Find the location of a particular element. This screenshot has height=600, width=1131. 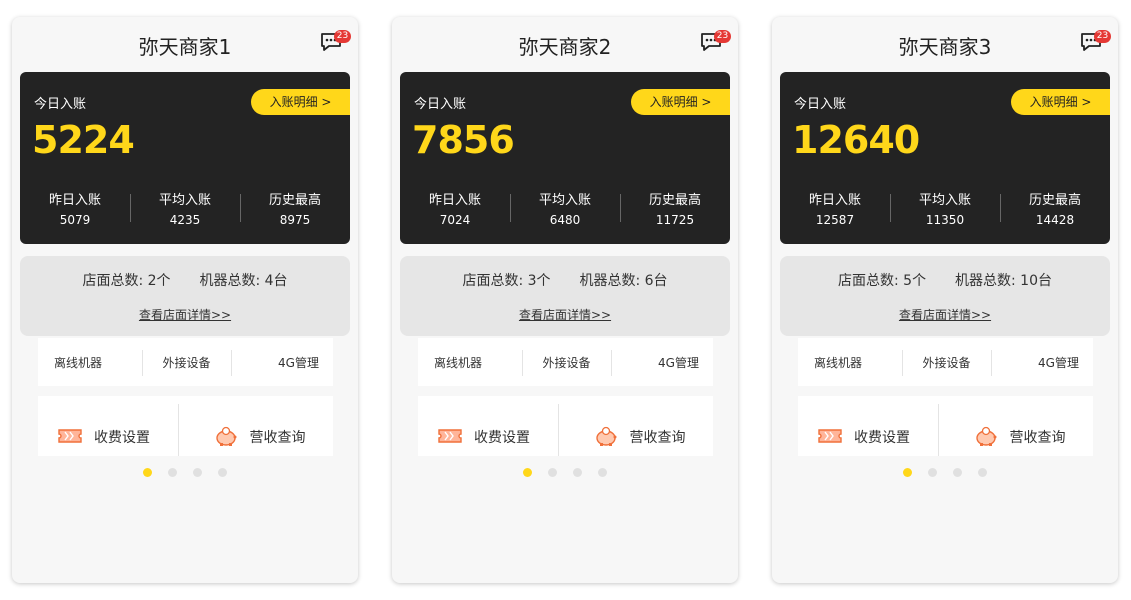

store-count-value: 3个 is located at coordinates (539, 281).